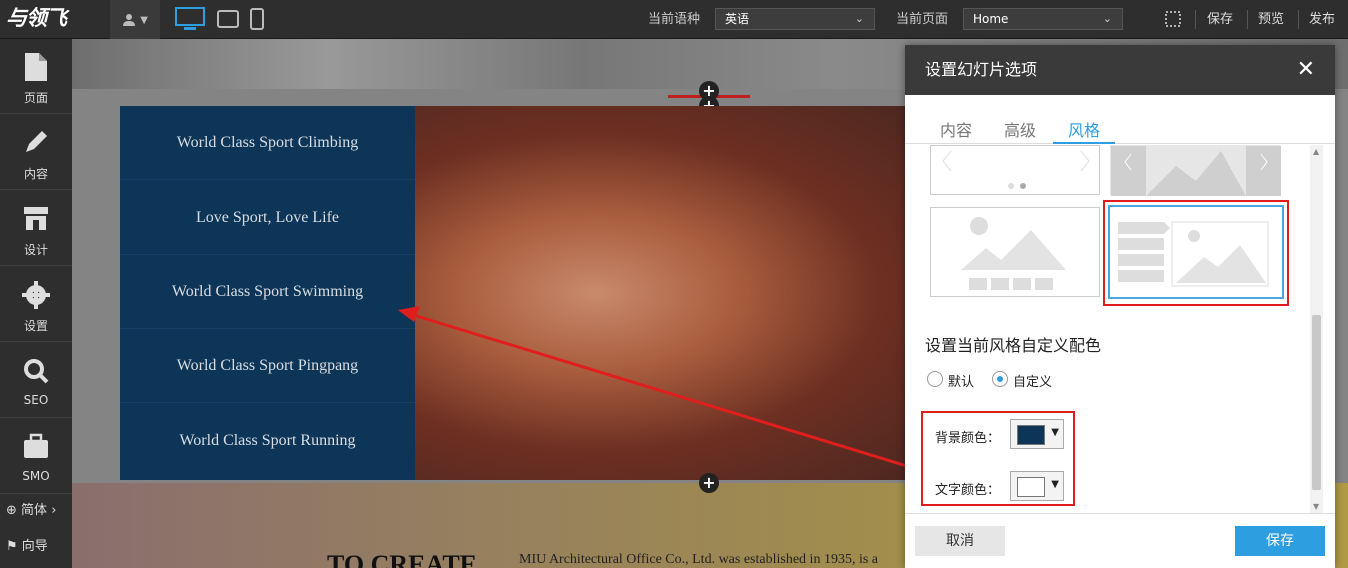 The width and height of the screenshot is (1348, 568). I want to click on active-tab-indicator, so click(1084, 143).